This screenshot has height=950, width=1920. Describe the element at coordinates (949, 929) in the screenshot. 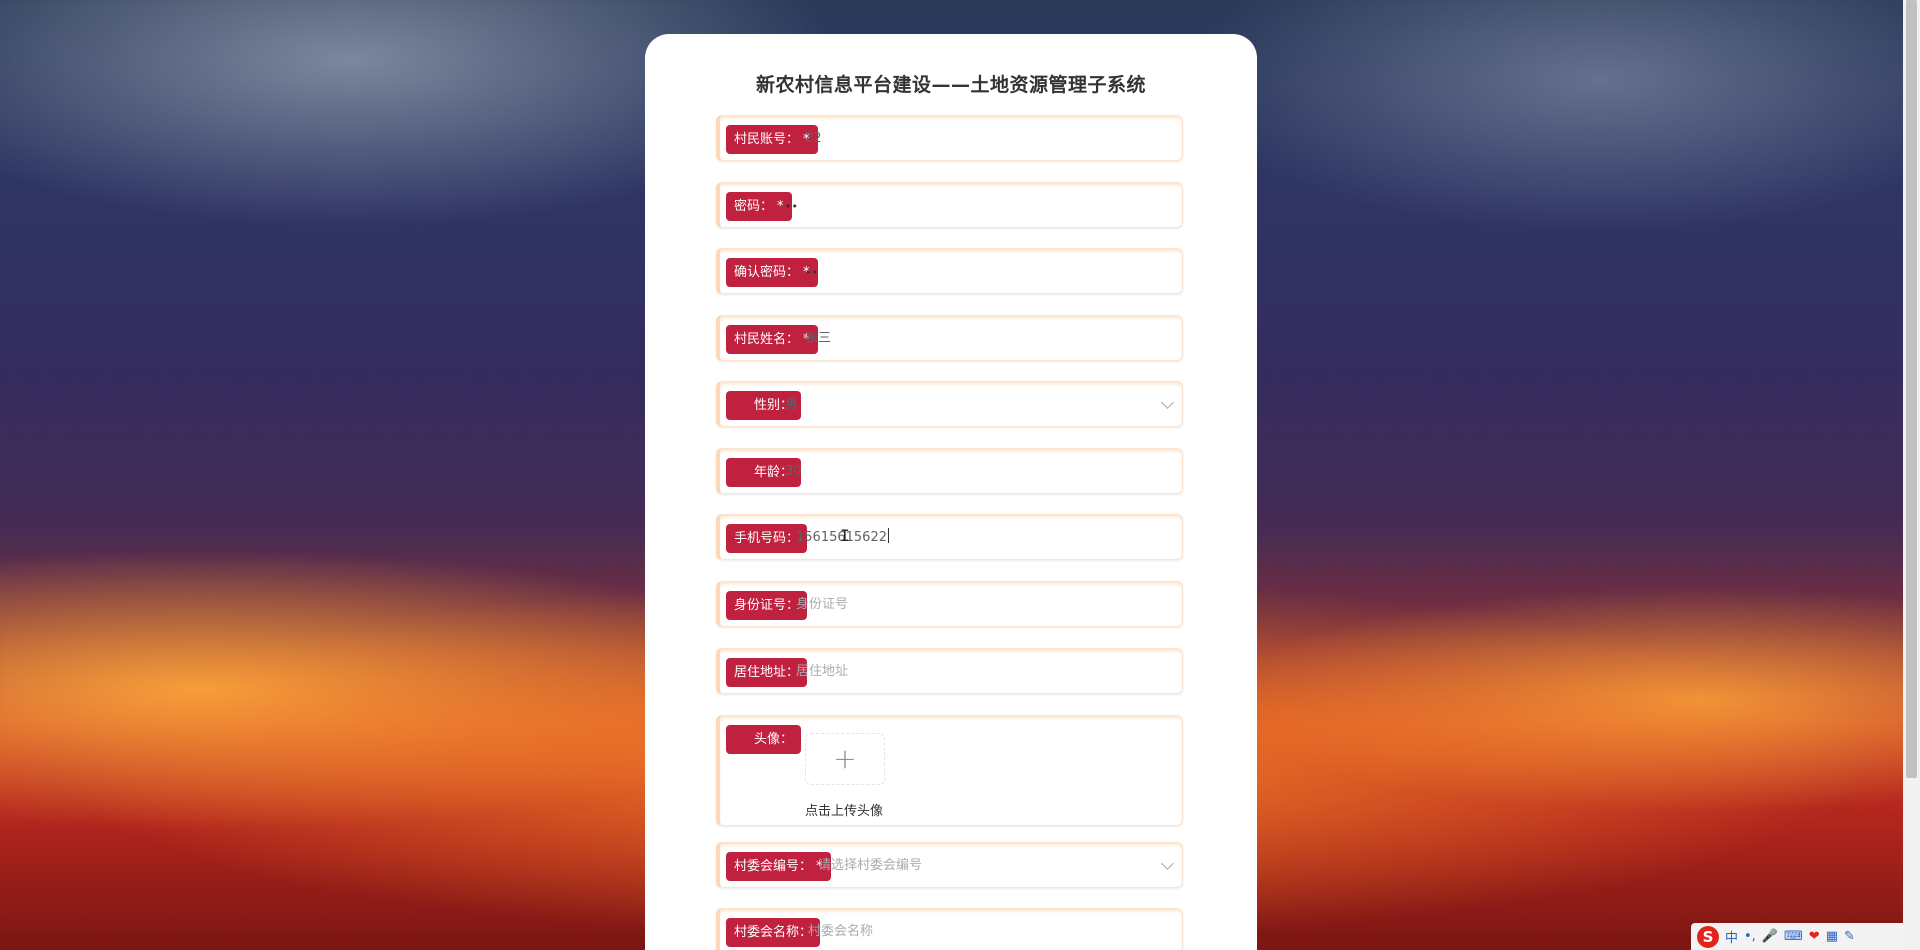

I see `committee-name-row: 村委会名称： 村委会名称` at that location.